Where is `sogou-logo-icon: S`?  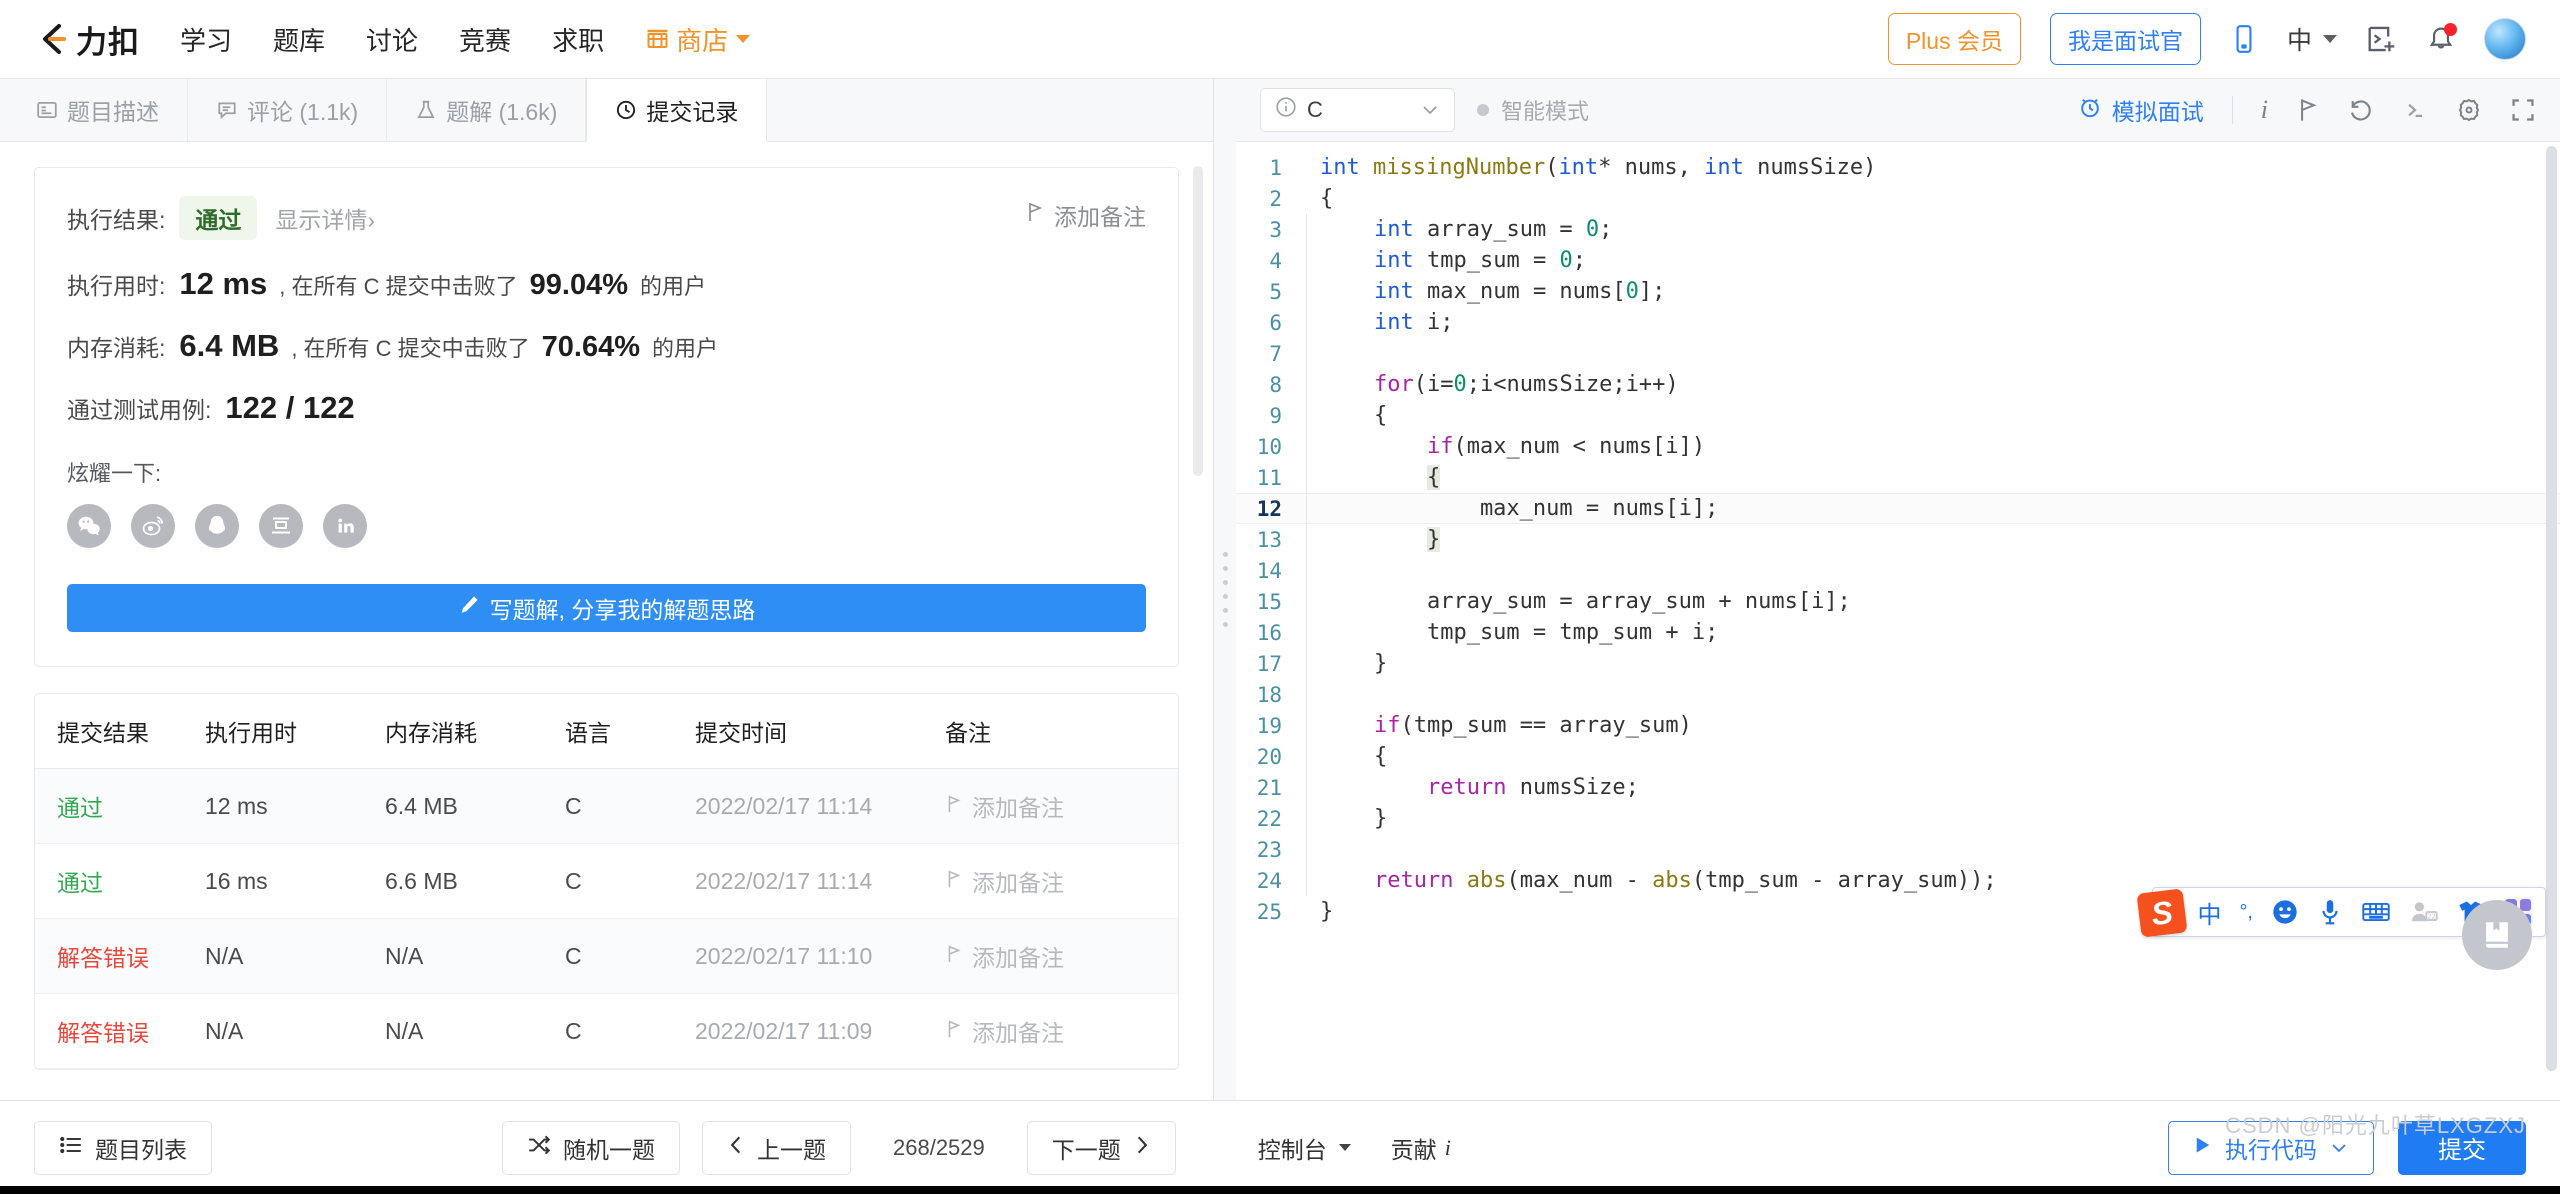 sogou-logo-icon: S is located at coordinates (2162, 913).